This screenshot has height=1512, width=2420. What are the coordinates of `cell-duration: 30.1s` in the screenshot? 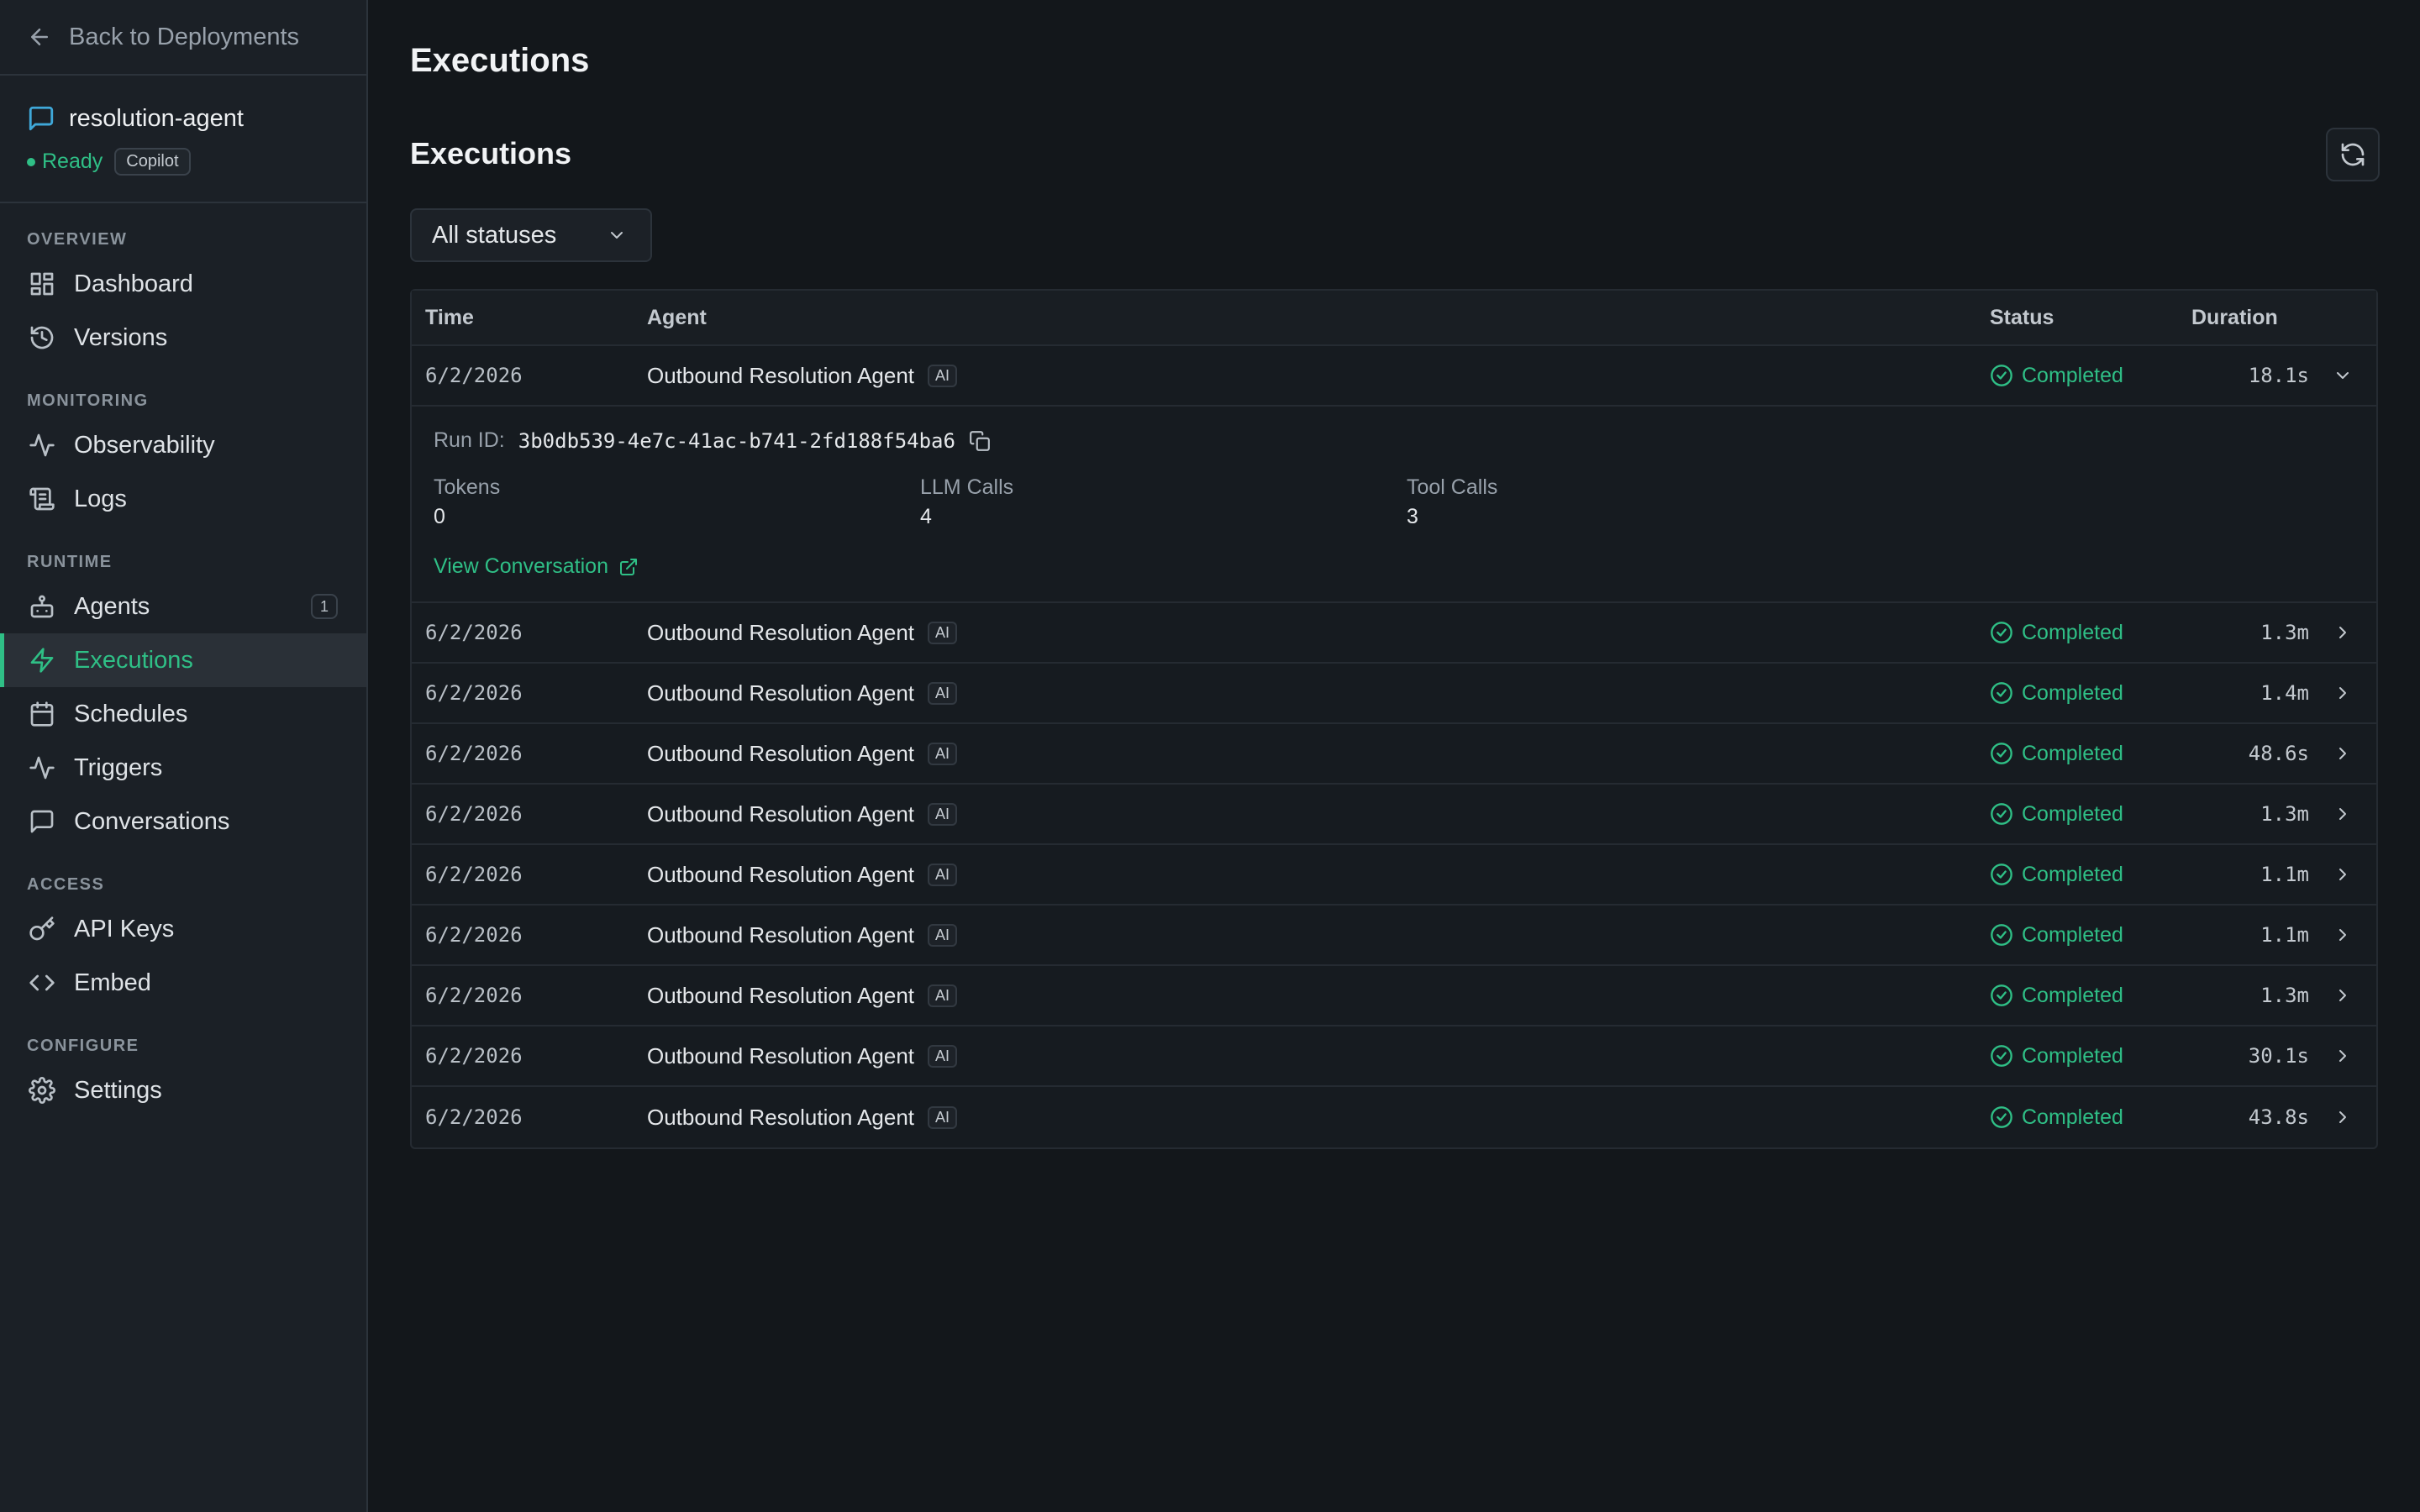 It's located at (2278, 1056).